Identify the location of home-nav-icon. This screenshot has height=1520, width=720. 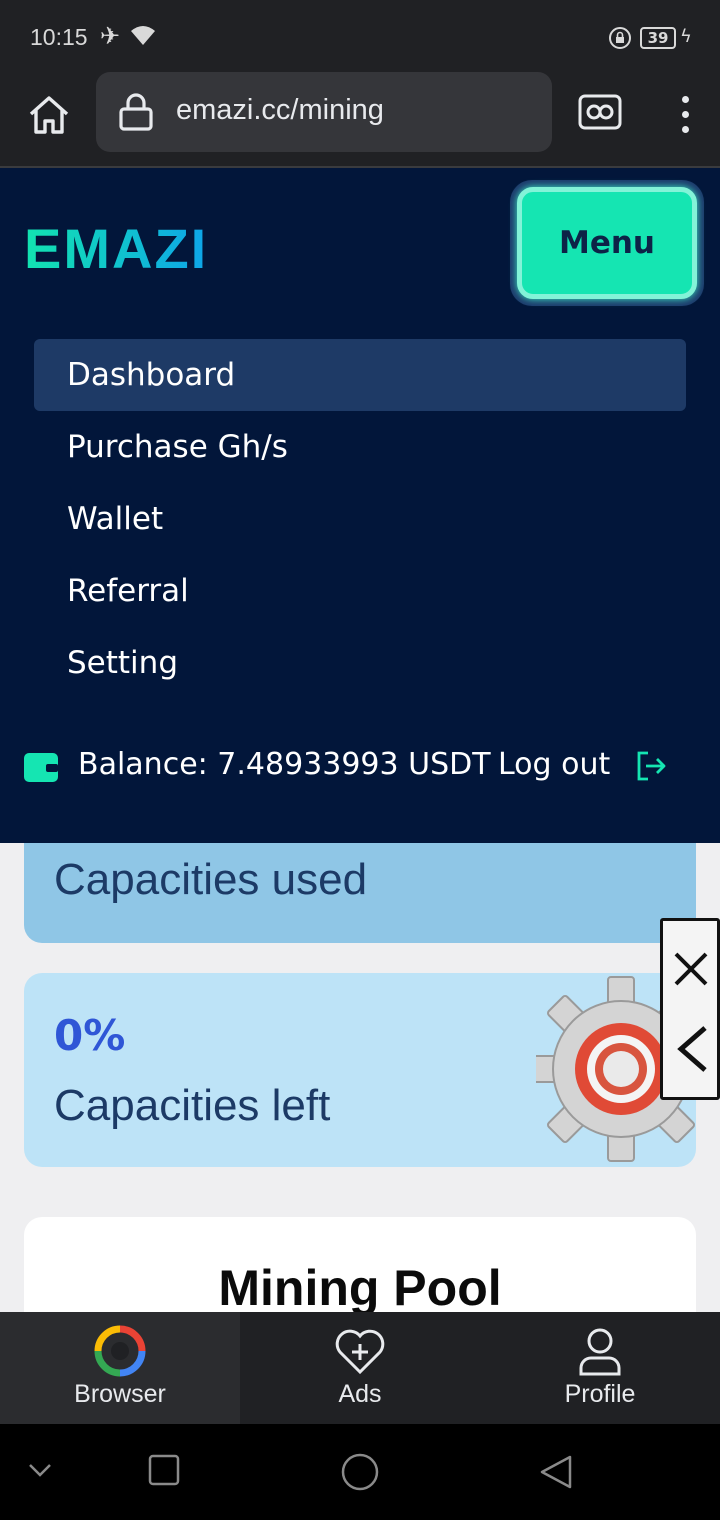
(360, 1472).